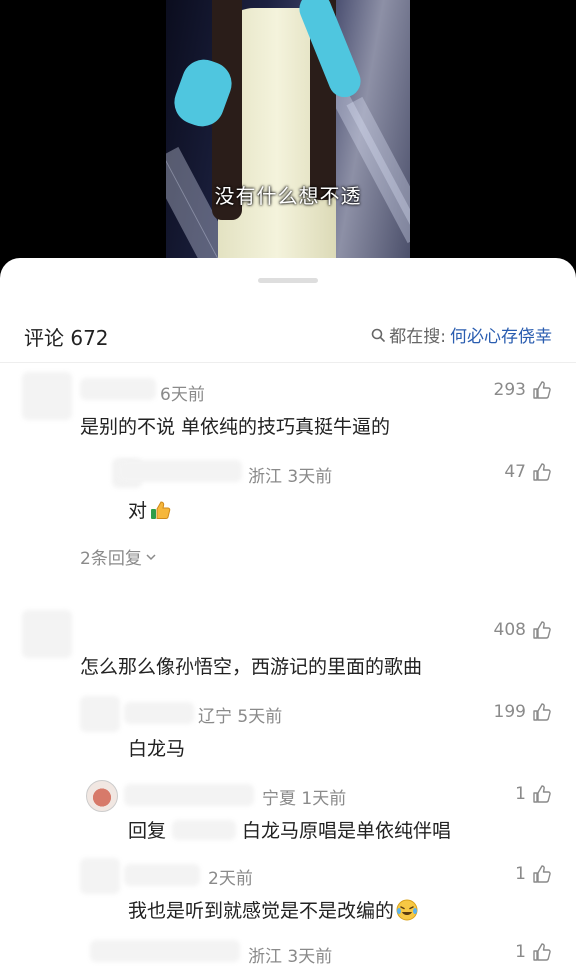 The width and height of the screenshot is (576, 972). What do you see at coordinates (261, 911) in the screenshot?
I see `comment-text-content: 我也是听到就感觉是不是改编的` at bounding box center [261, 911].